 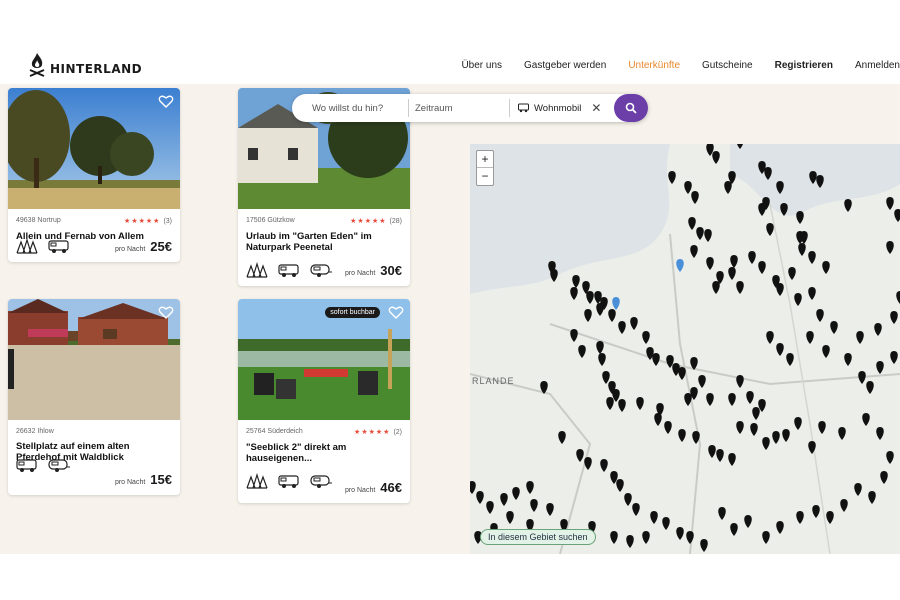 I want to click on nav-vouchers: Gutscheine, so click(x=727, y=65).